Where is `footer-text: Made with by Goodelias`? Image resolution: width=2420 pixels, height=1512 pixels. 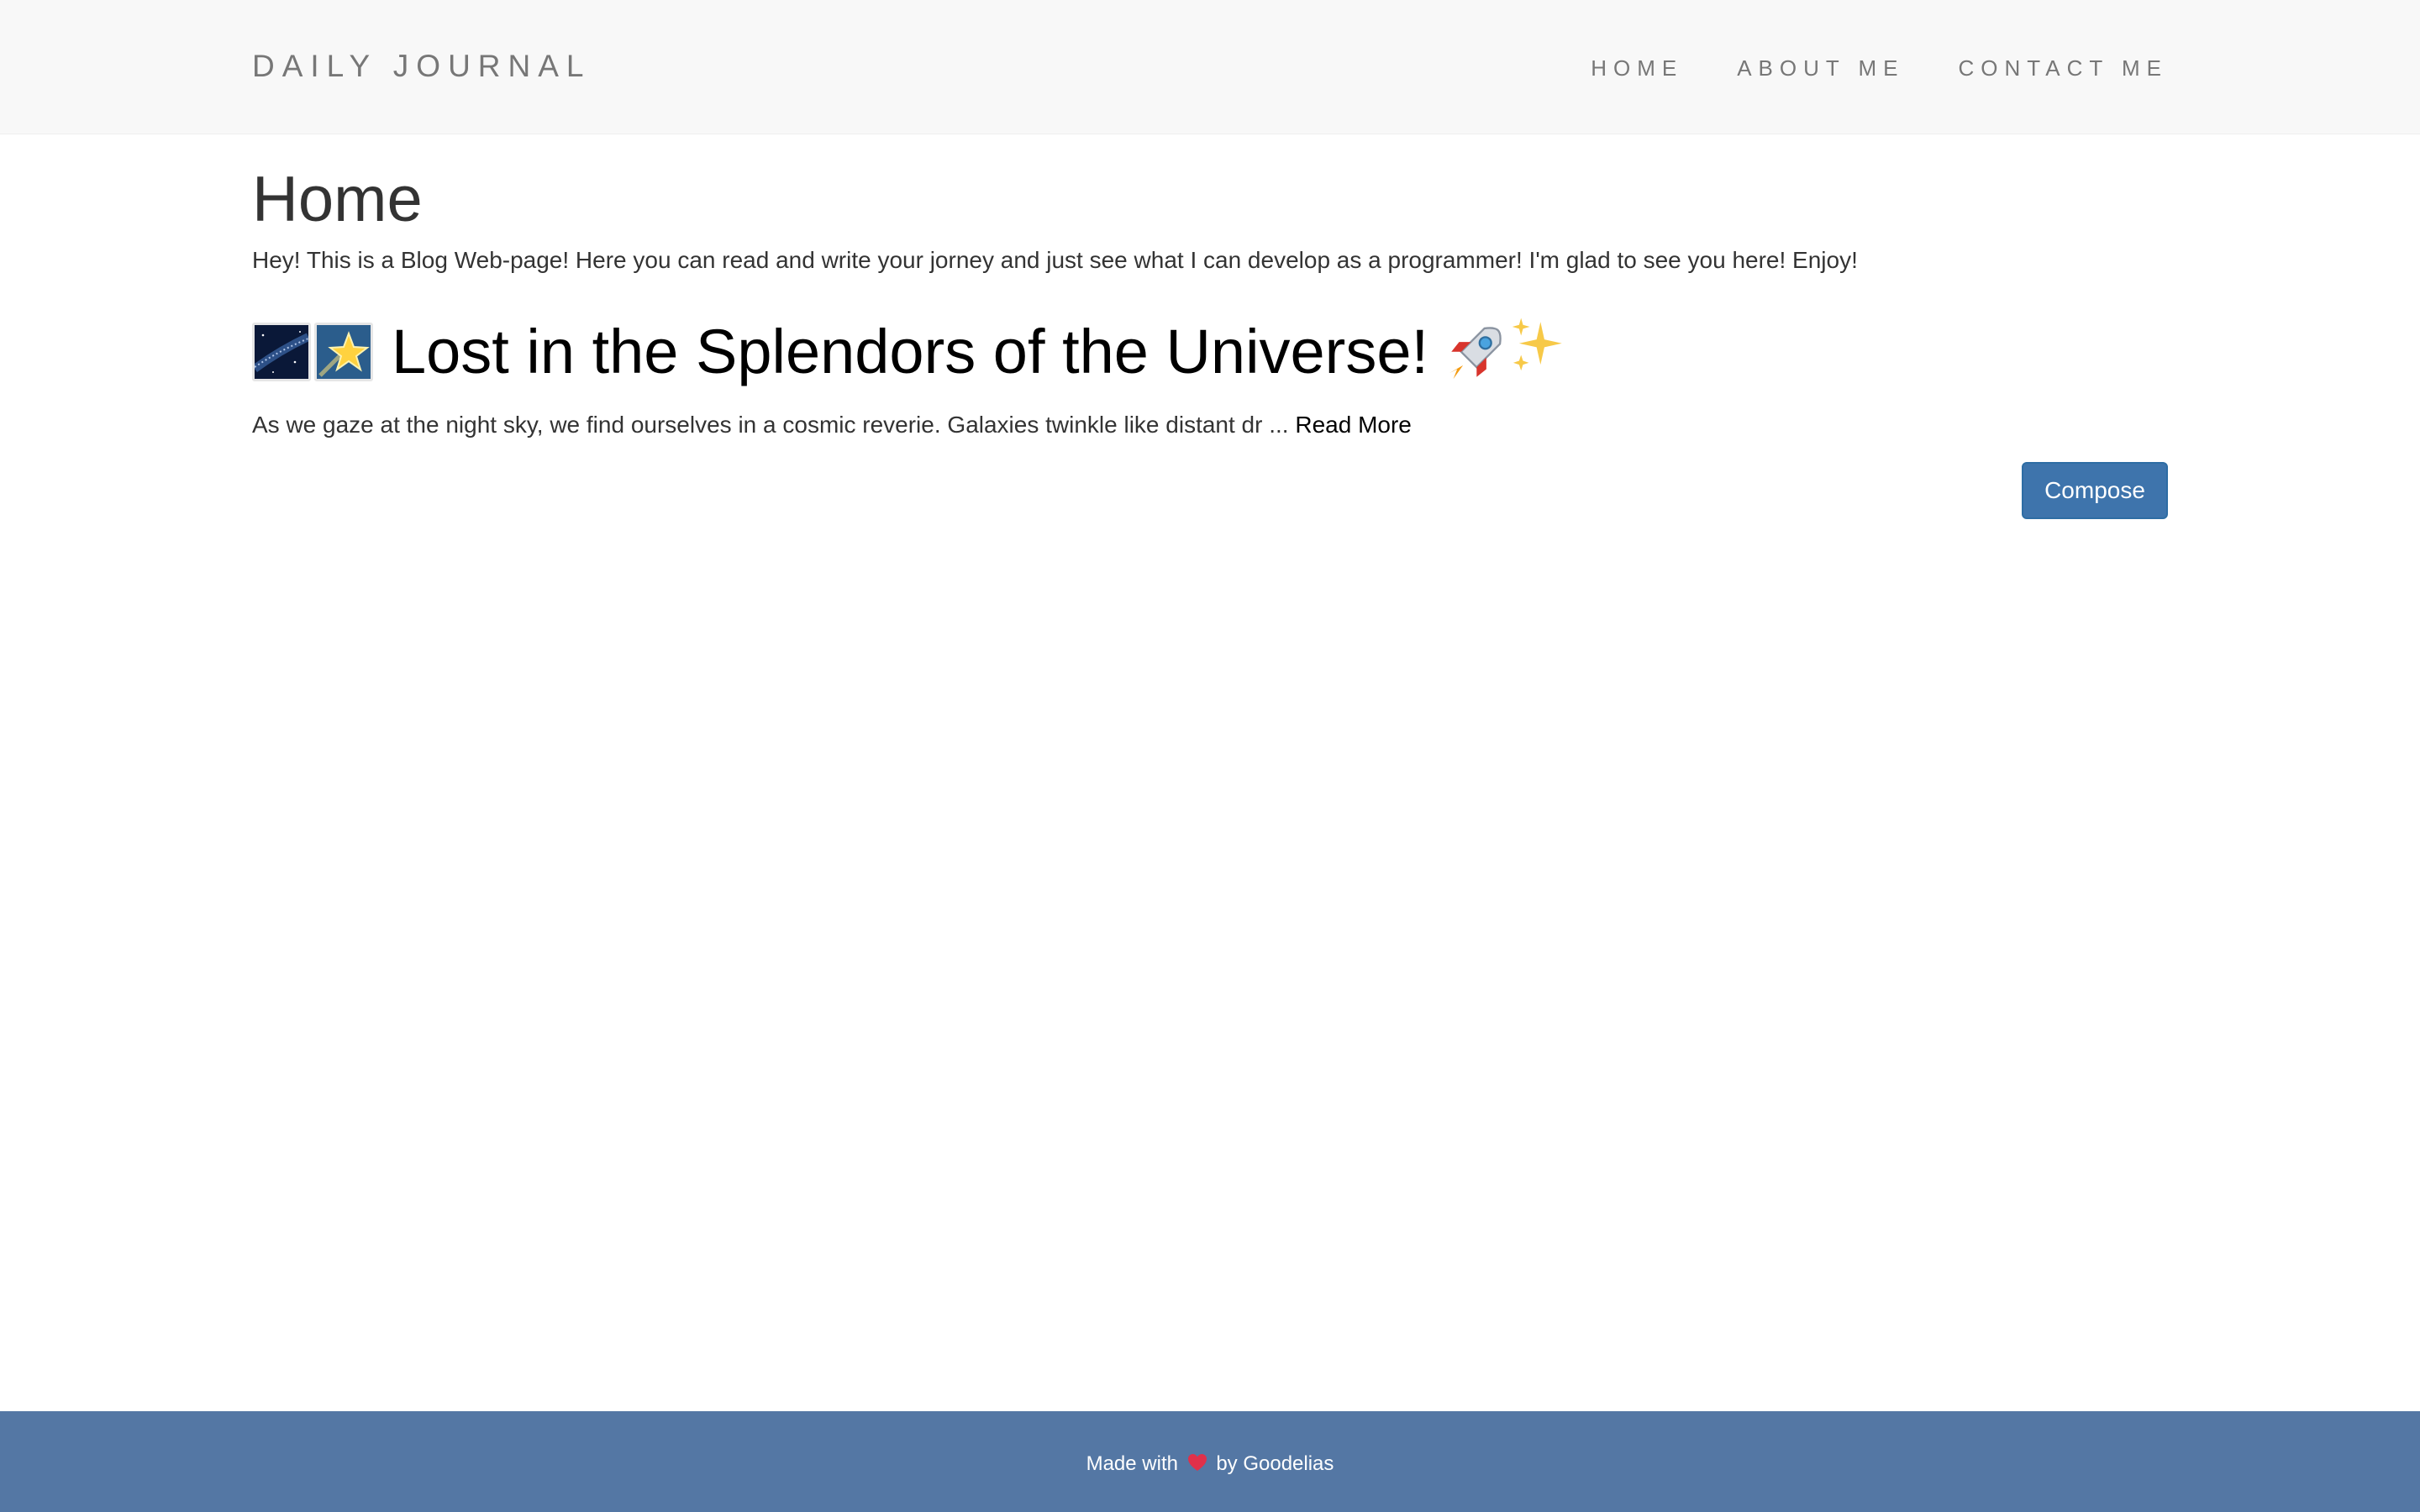 footer-text: Made with by Goodelias is located at coordinates (1210, 1464).